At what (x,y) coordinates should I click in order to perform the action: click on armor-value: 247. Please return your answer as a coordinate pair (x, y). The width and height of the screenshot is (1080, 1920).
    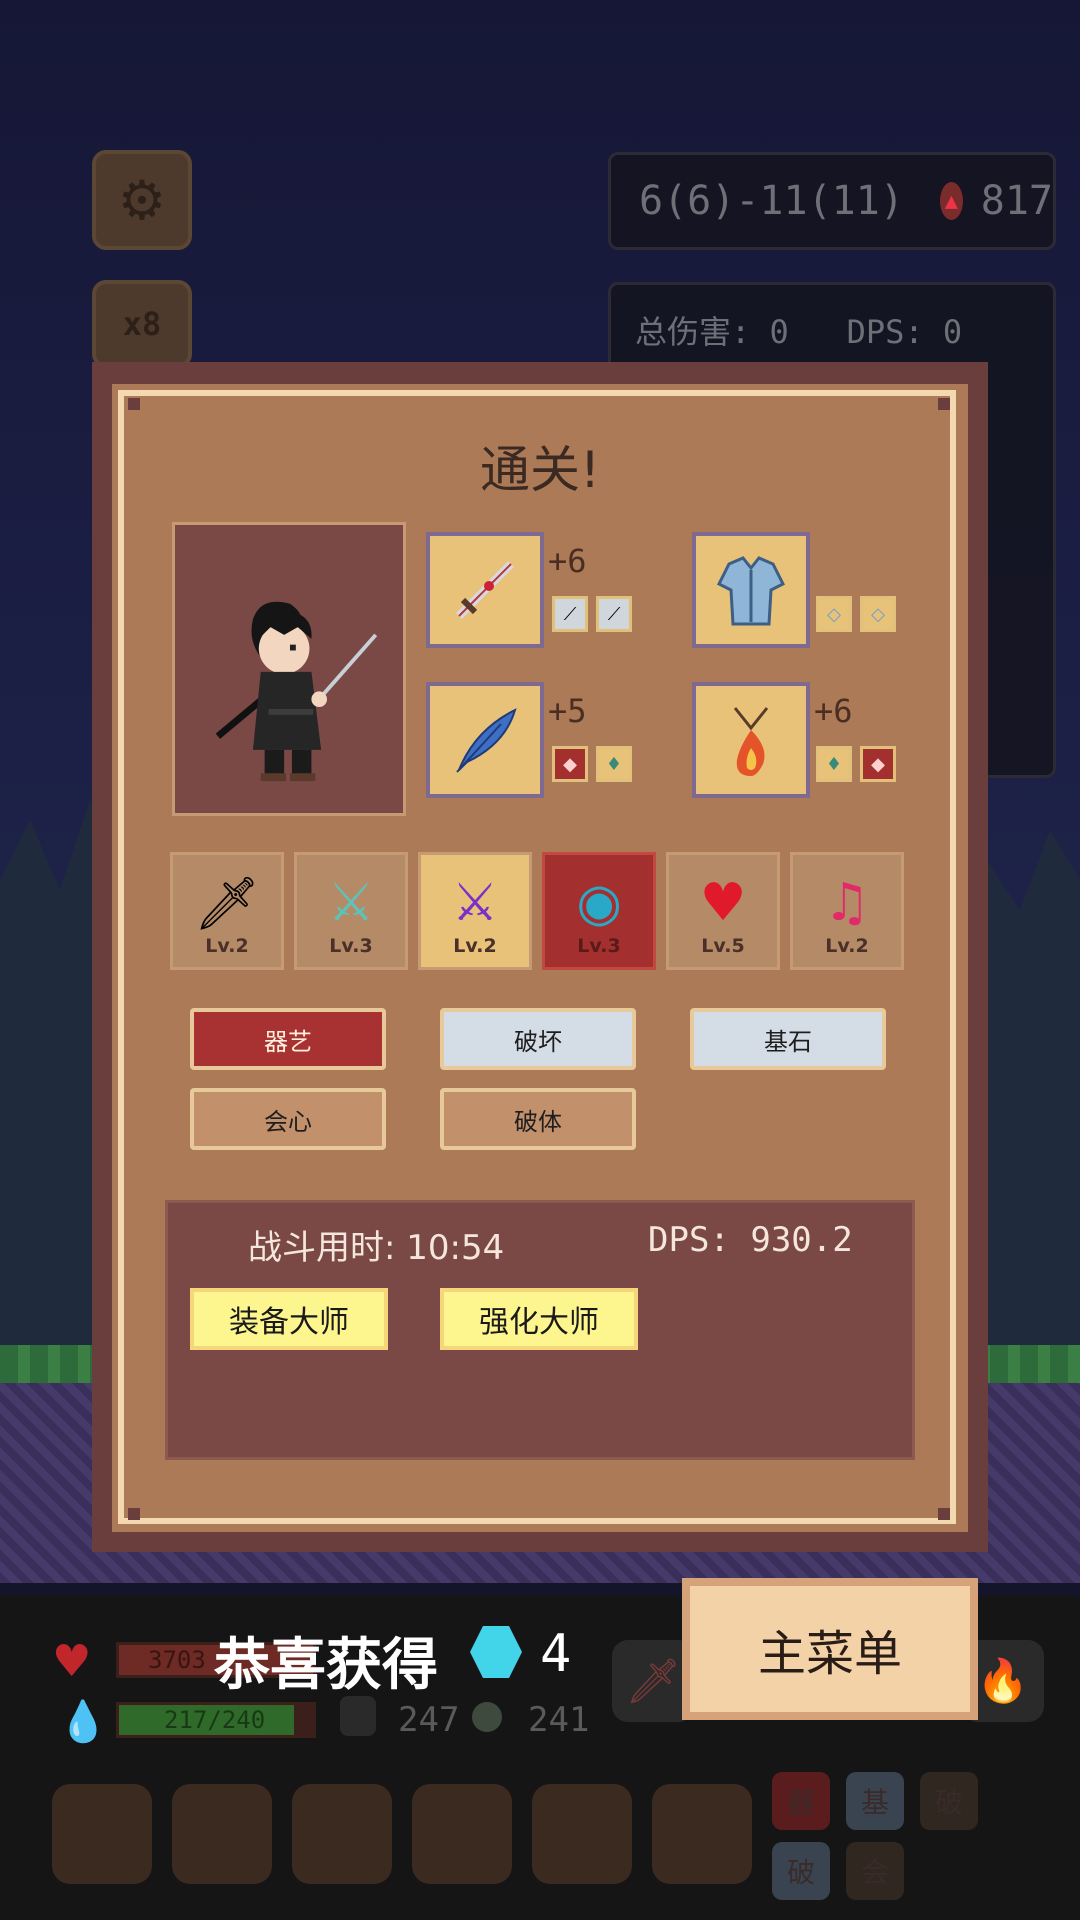
    Looking at the image, I should click on (429, 1720).